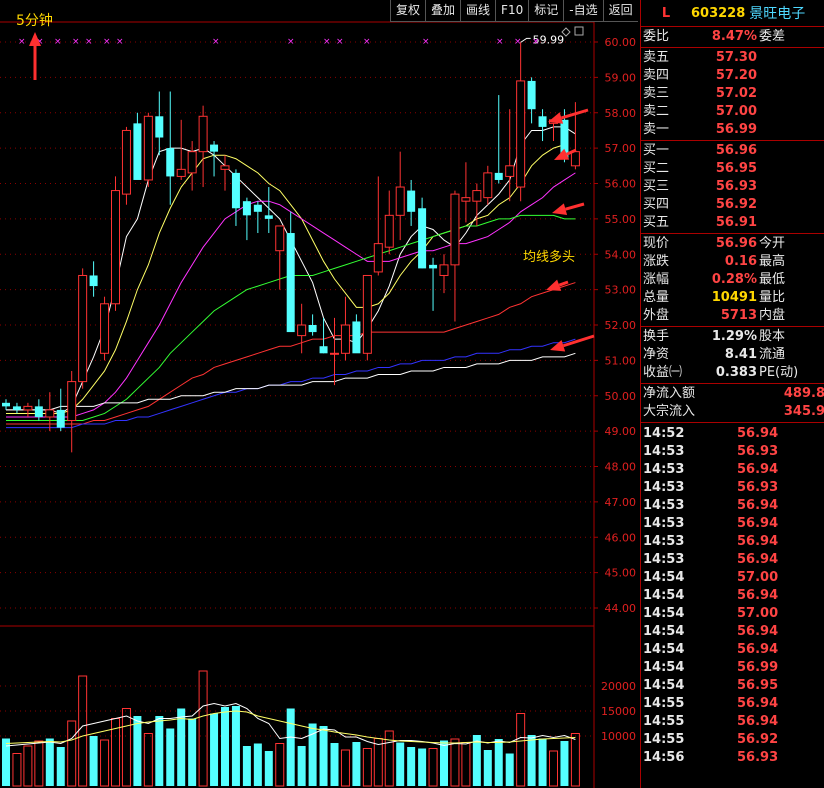  Describe the element at coordinates (656, 150) in the screenshot. I see `bid-label: 买一` at that location.